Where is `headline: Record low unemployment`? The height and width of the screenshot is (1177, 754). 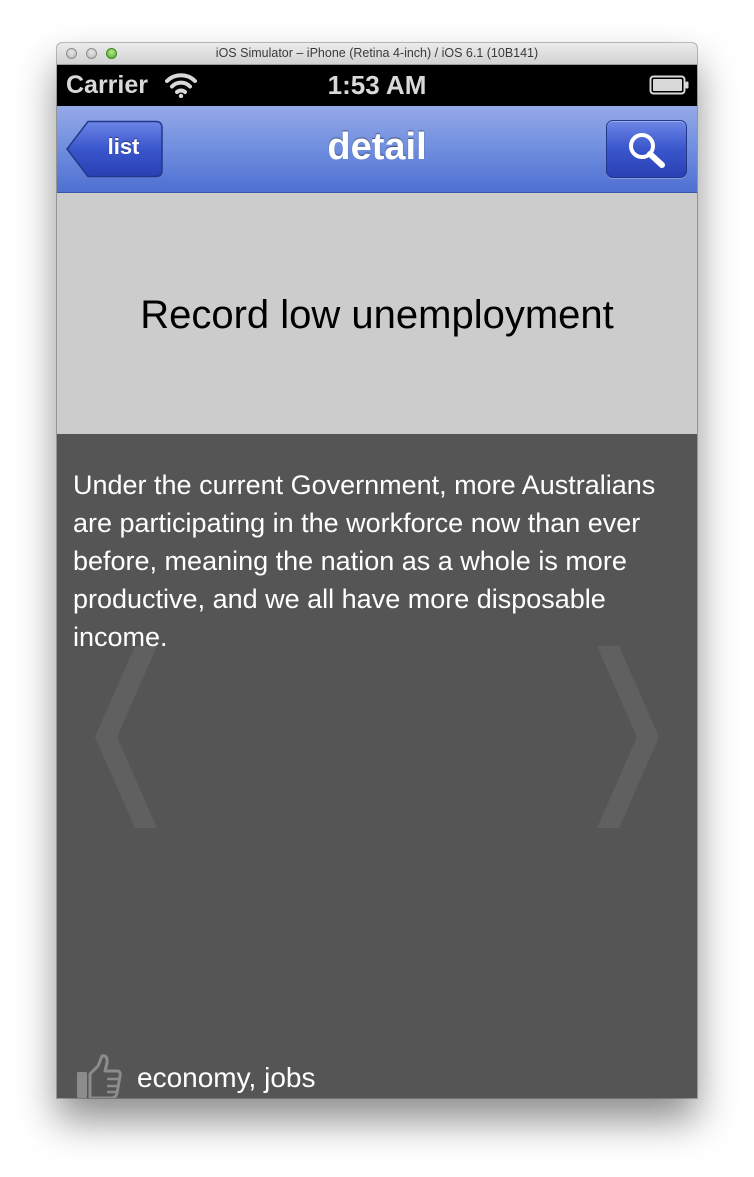 headline: Record low unemployment is located at coordinates (377, 315).